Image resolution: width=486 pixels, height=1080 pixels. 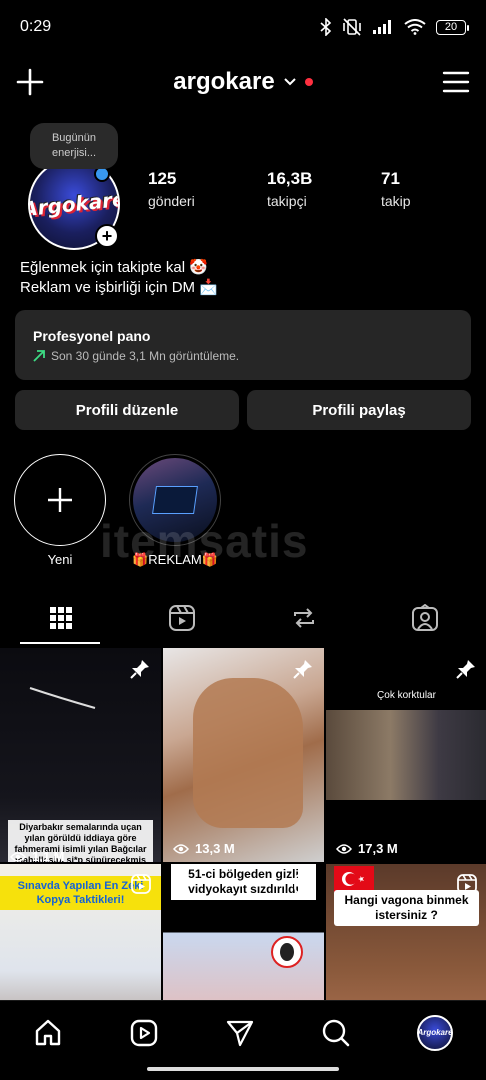 I want to click on stat-following: 71 takip, so click(x=396, y=189).